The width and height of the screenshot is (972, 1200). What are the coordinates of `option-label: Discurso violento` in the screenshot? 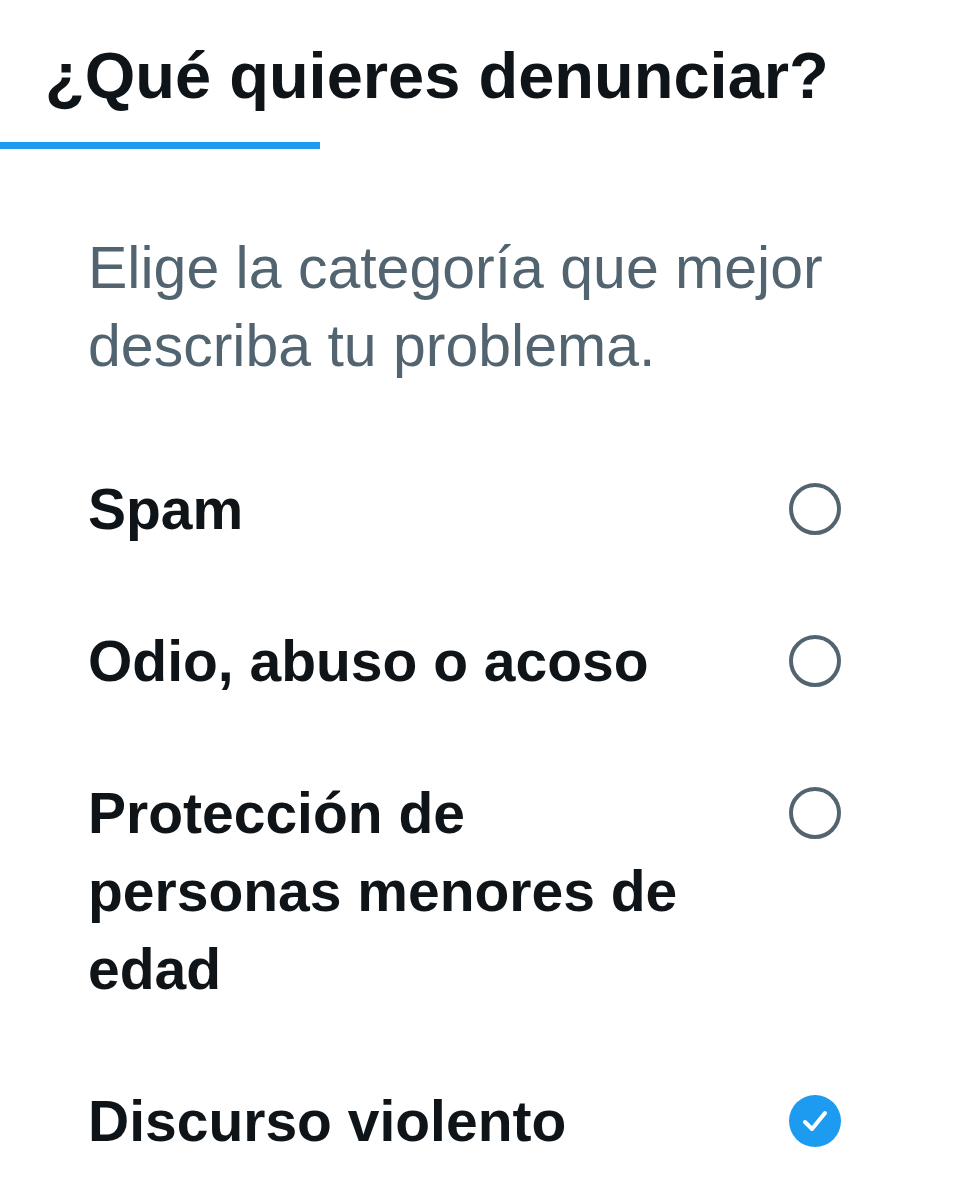 It's located at (327, 1121).